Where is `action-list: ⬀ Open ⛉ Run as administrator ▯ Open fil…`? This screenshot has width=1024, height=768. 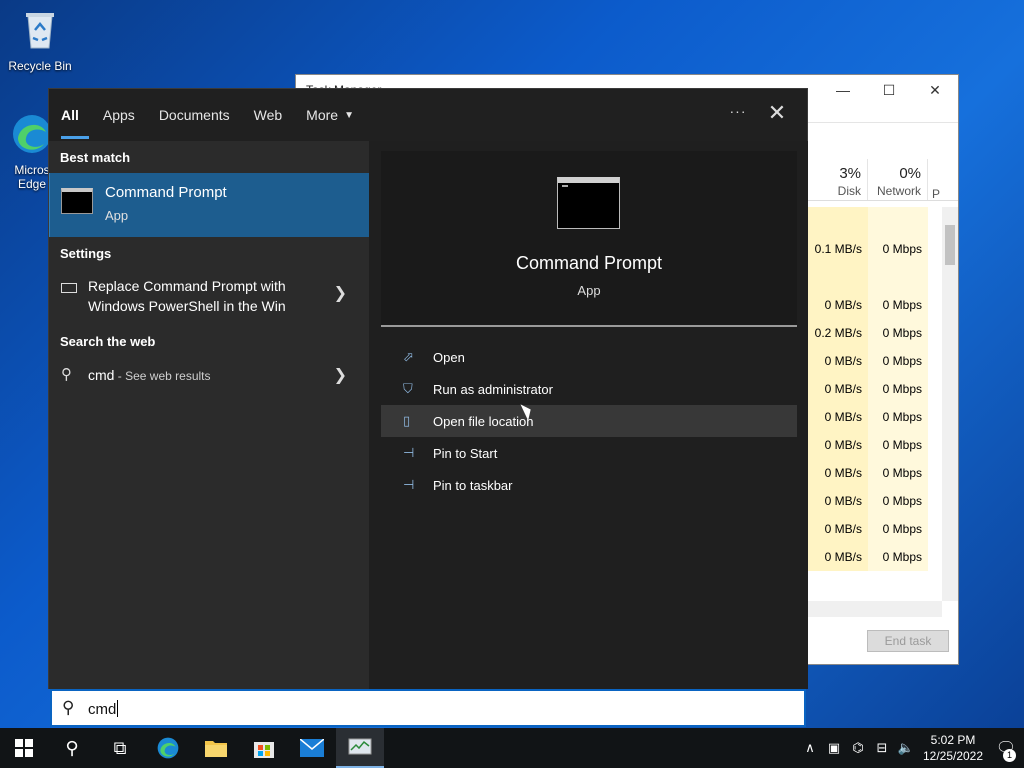 action-list: ⬀ Open ⛉ Run as administrator ▯ Open fil… is located at coordinates (589, 421).